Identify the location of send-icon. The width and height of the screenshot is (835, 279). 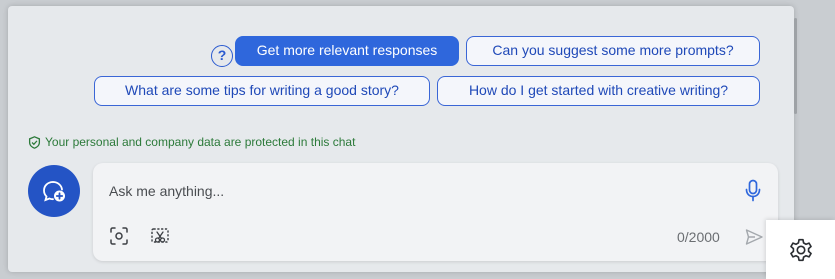
(754, 237).